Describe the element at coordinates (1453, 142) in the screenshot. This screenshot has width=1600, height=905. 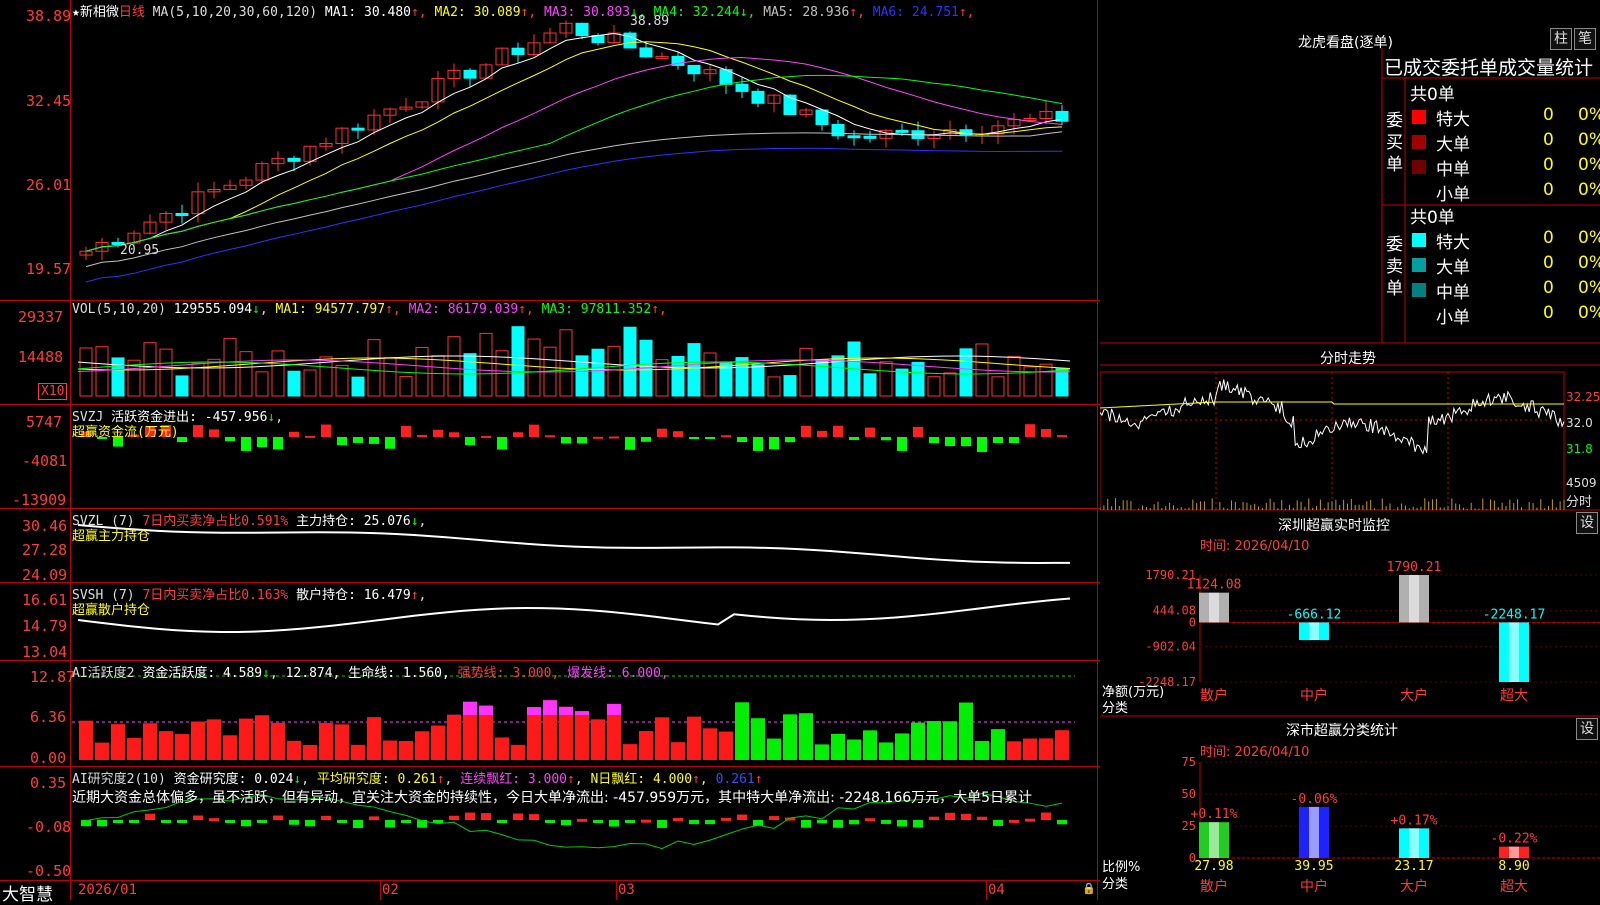
I see `order-label: 大单` at that location.